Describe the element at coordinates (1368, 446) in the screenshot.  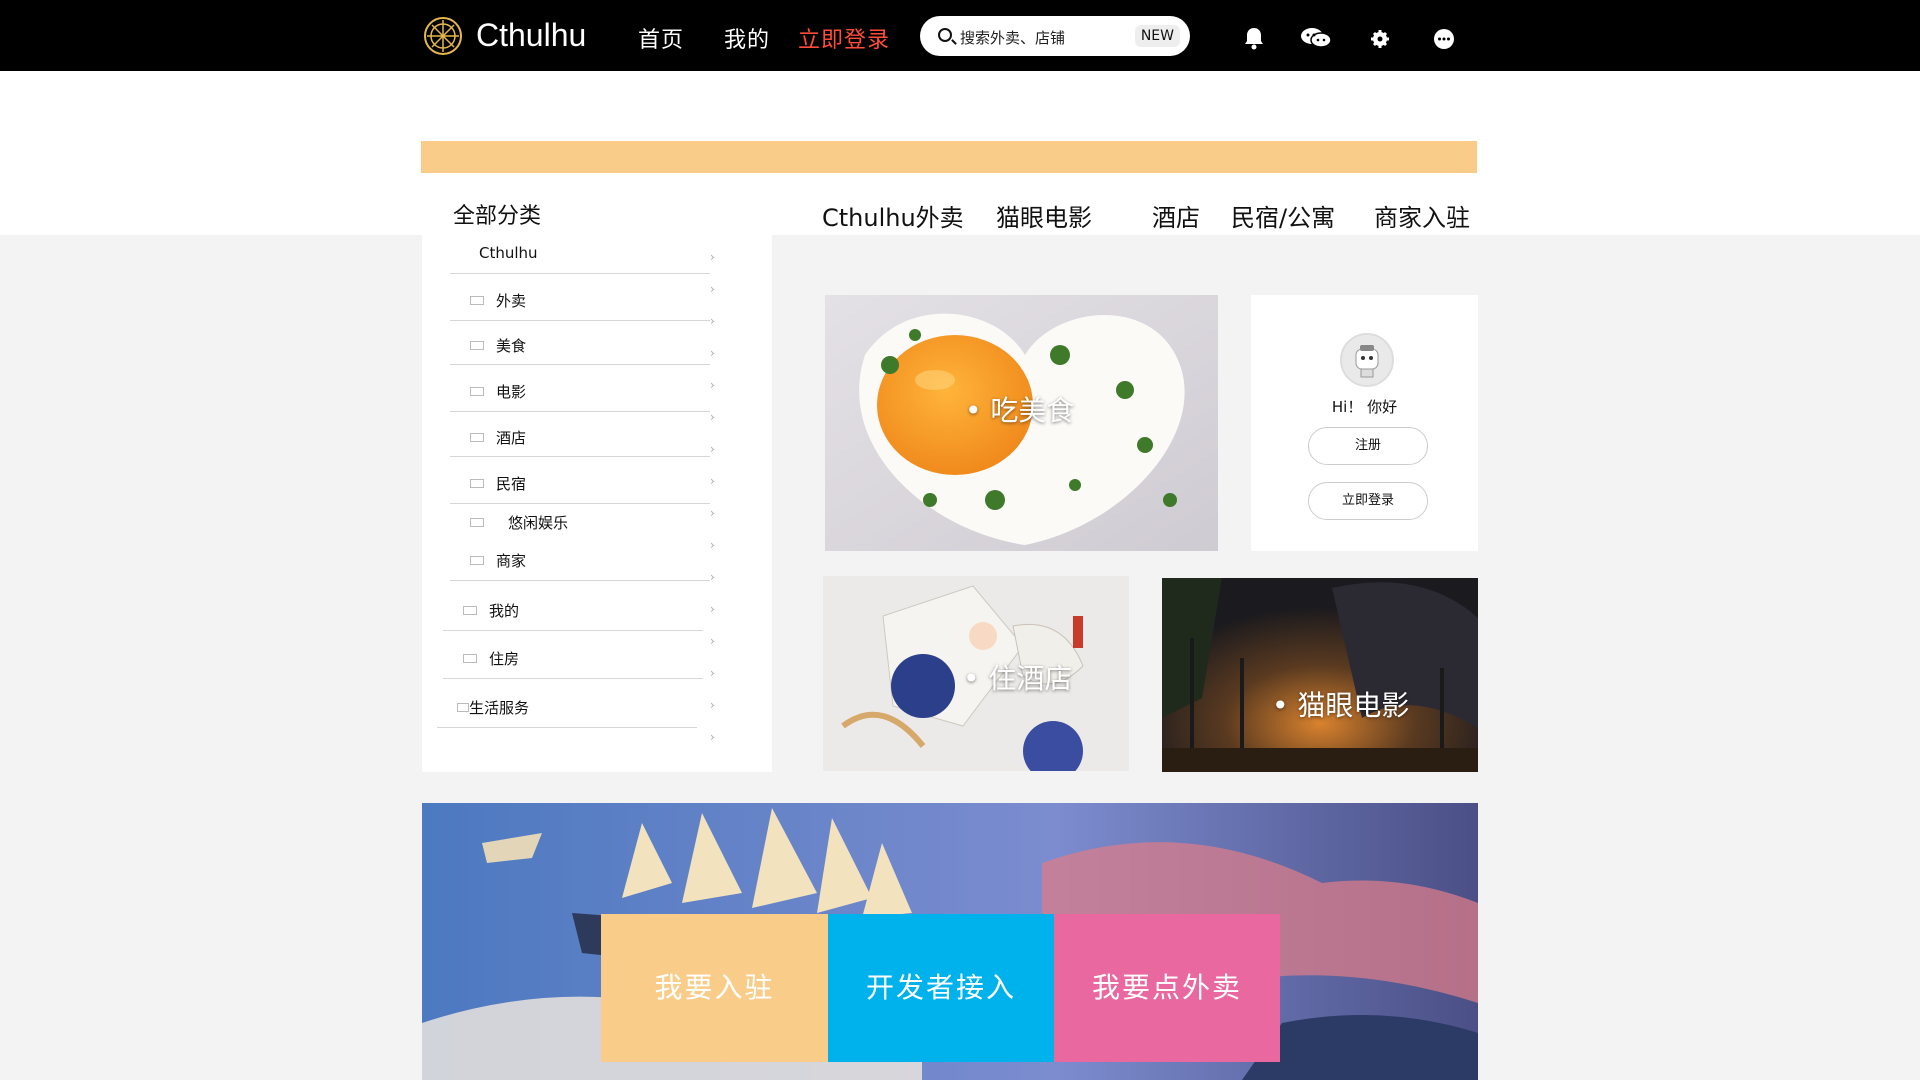
I see `register-button: 注册` at that location.